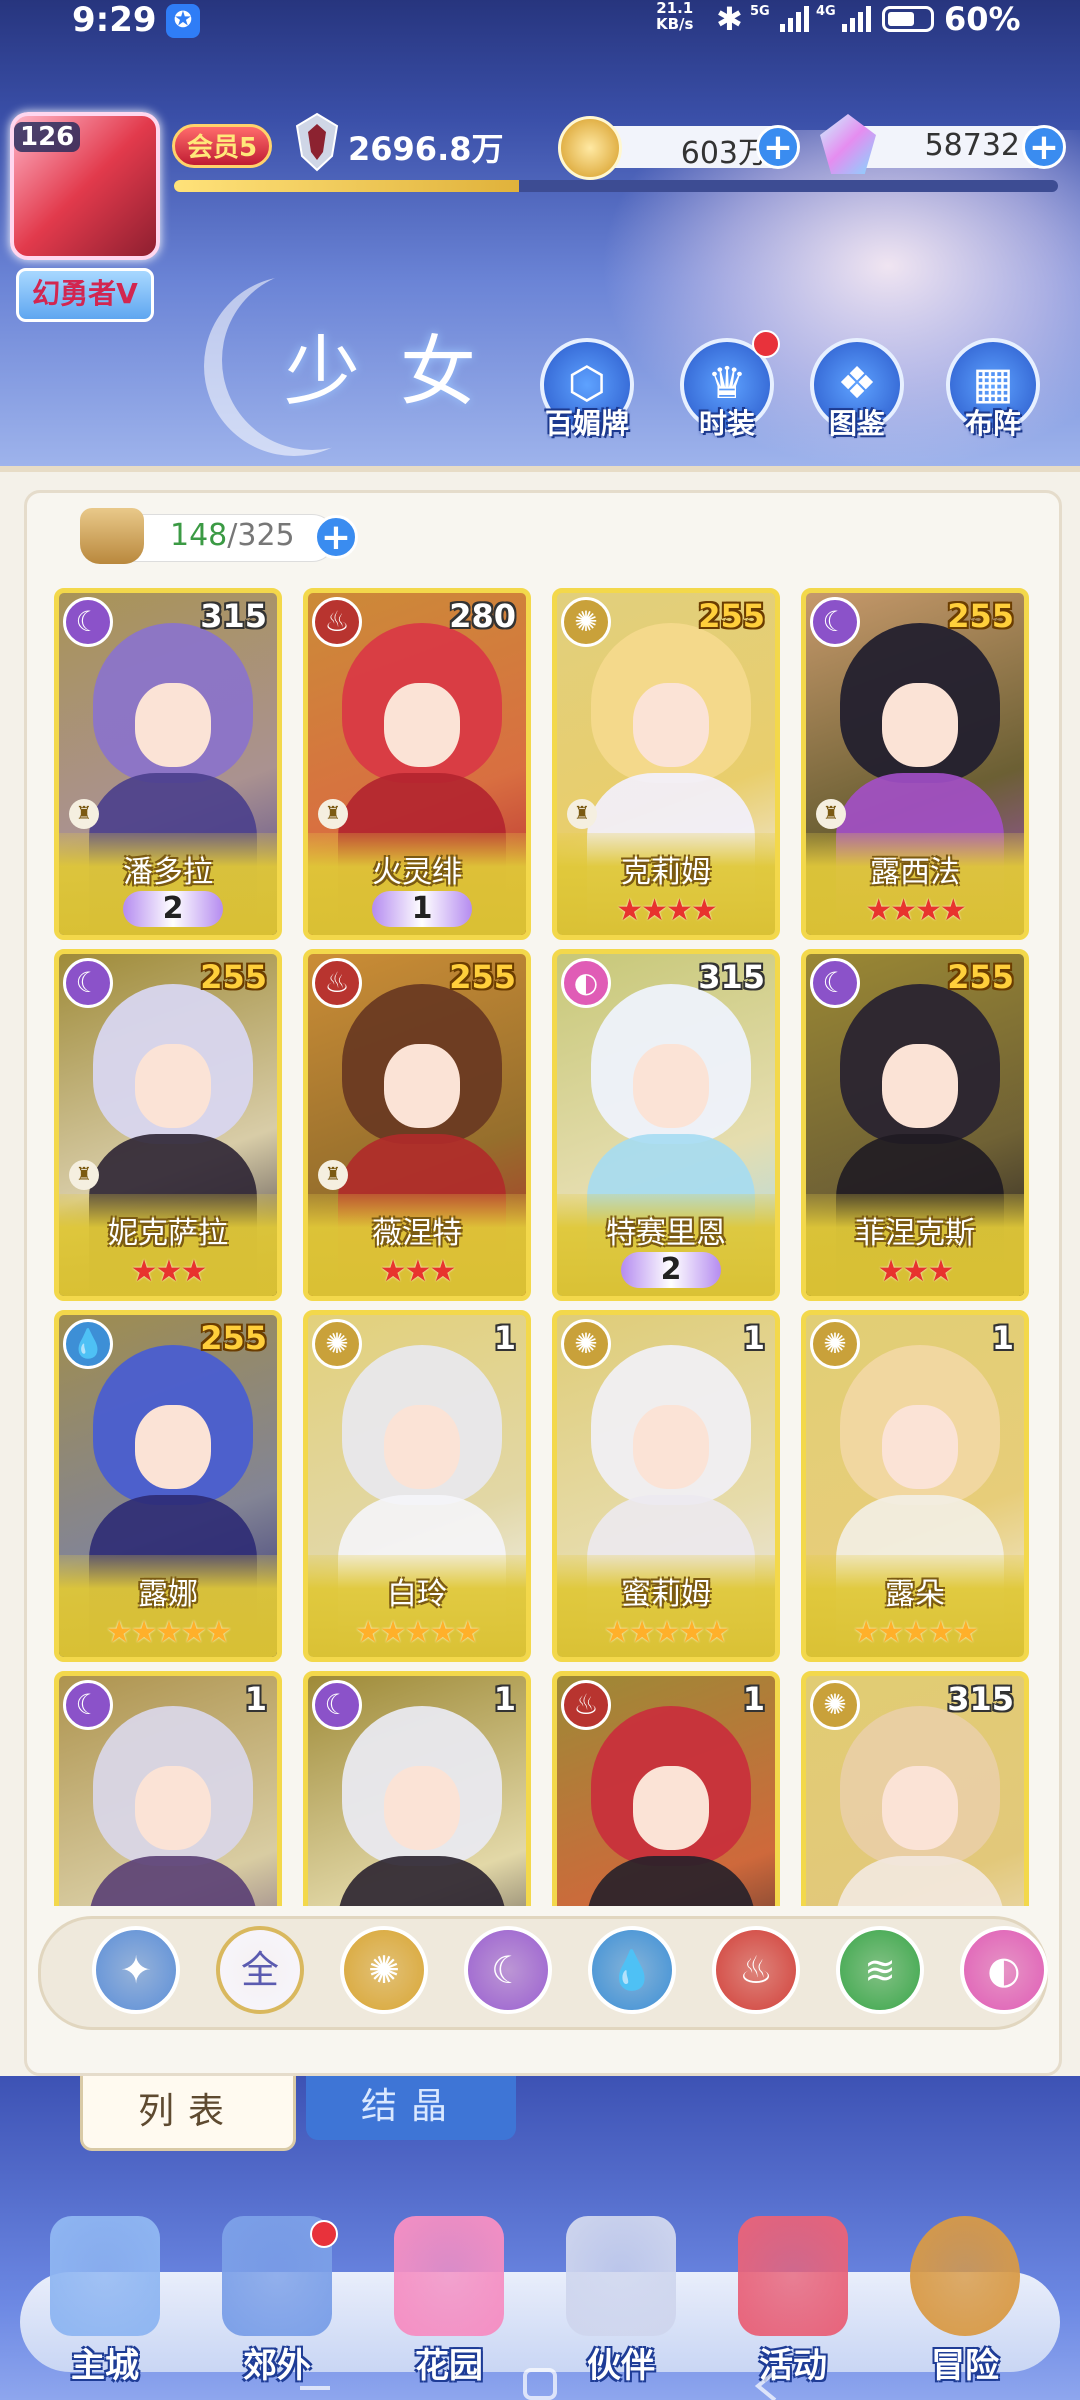 This screenshot has height=2400, width=1080. I want to click on pink-icon: ◐, so click(1004, 1970).